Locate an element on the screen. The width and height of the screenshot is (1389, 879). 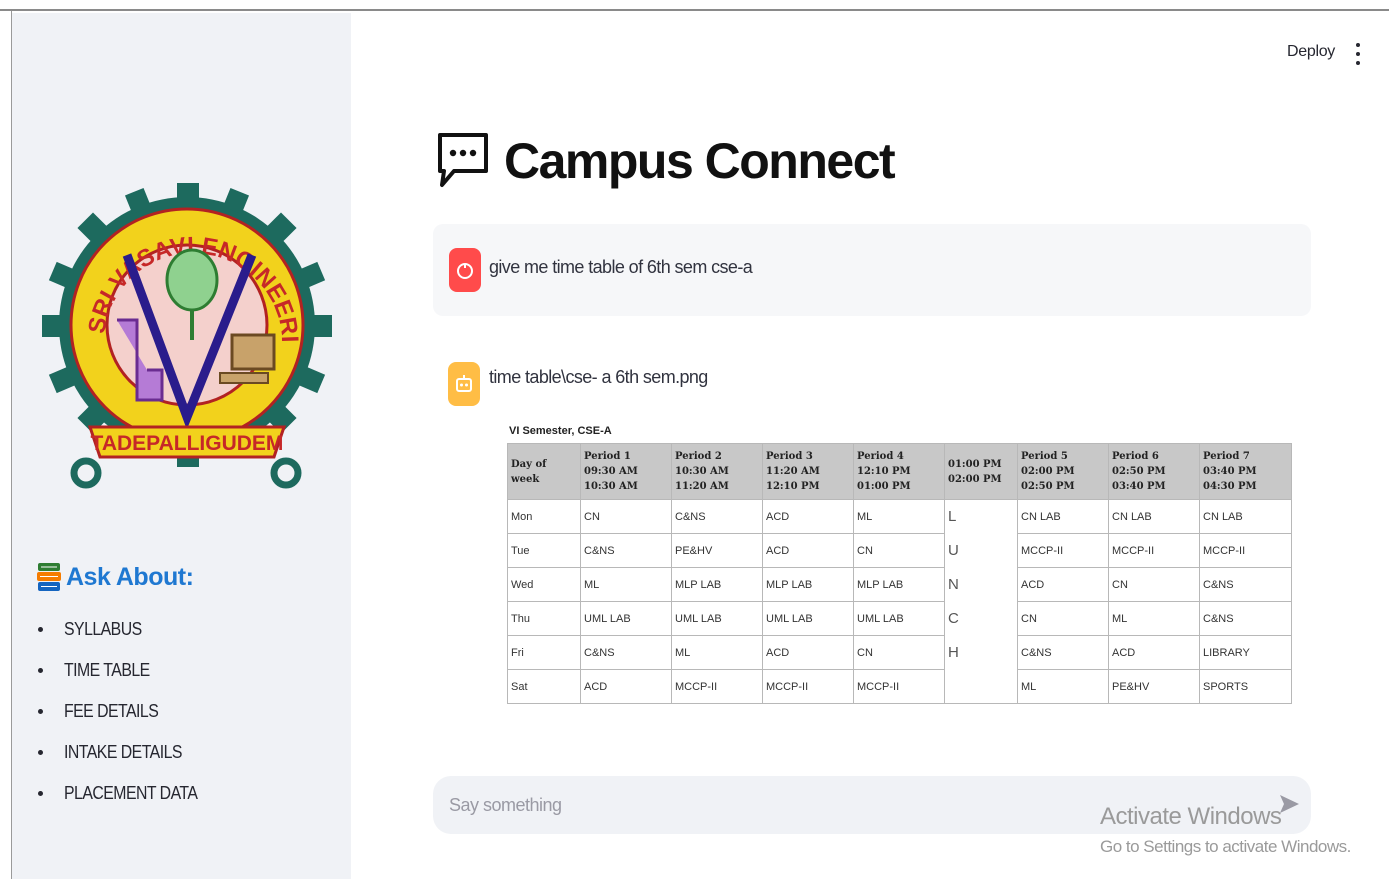
list-item-syllabus: SYLLABUS is located at coordinates (127, 629).